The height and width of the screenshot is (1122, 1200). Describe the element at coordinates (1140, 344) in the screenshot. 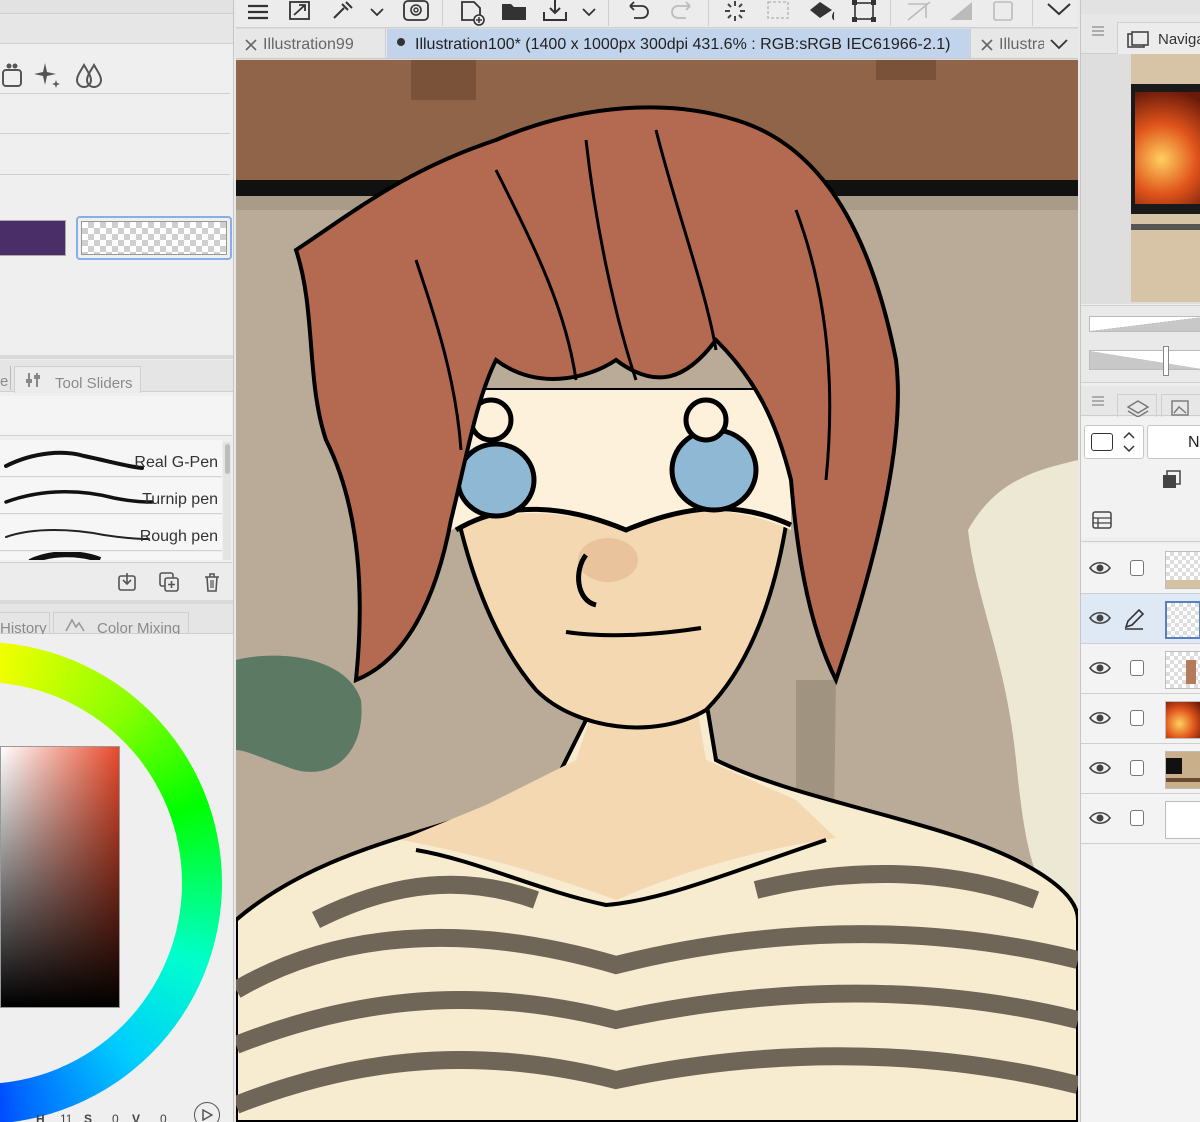

I see `navigator-sliders` at that location.